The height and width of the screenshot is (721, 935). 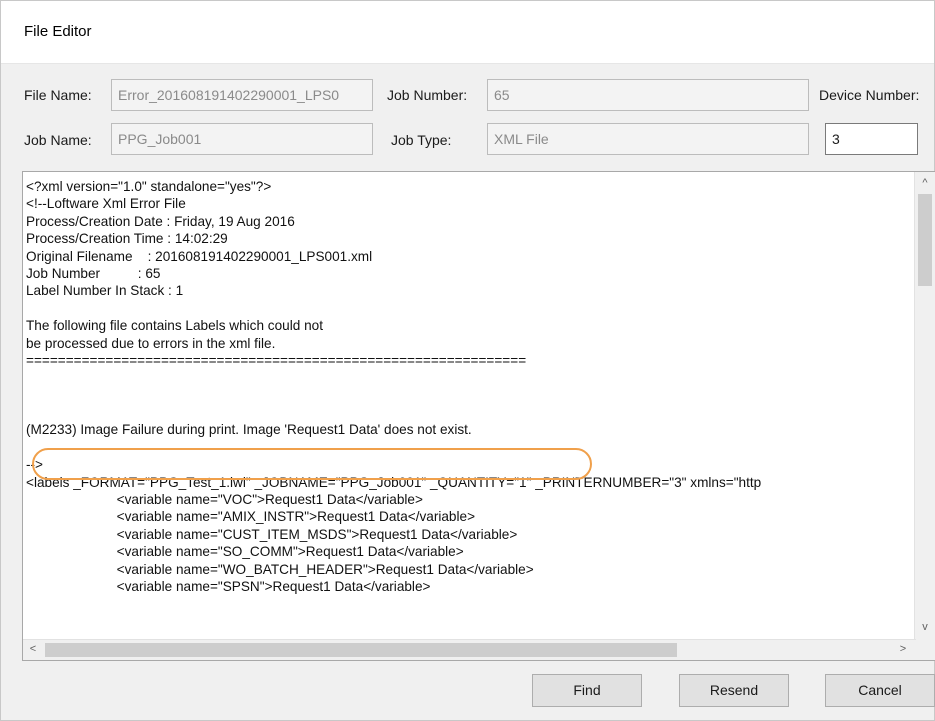 What do you see at coordinates (127, 239) in the screenshot?
I see `text-line: Process/Creation Time : 14:02:29` at bounding box center [127, 239].